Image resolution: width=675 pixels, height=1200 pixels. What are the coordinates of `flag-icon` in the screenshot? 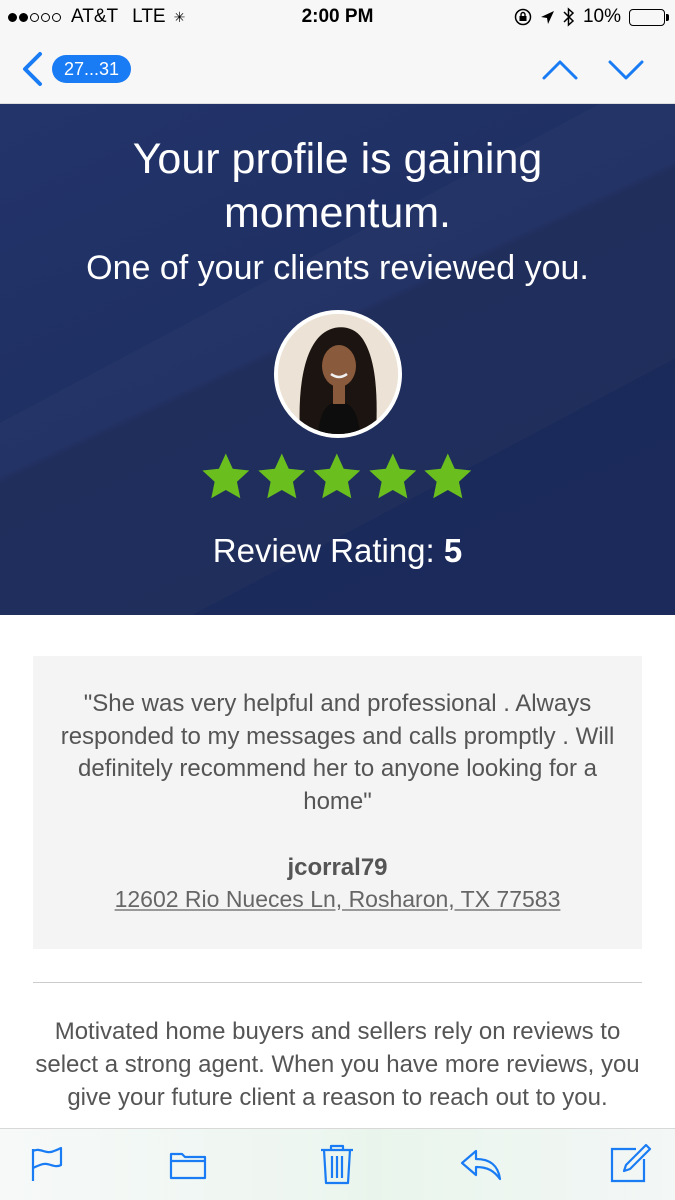 It's located at (47, 1163).